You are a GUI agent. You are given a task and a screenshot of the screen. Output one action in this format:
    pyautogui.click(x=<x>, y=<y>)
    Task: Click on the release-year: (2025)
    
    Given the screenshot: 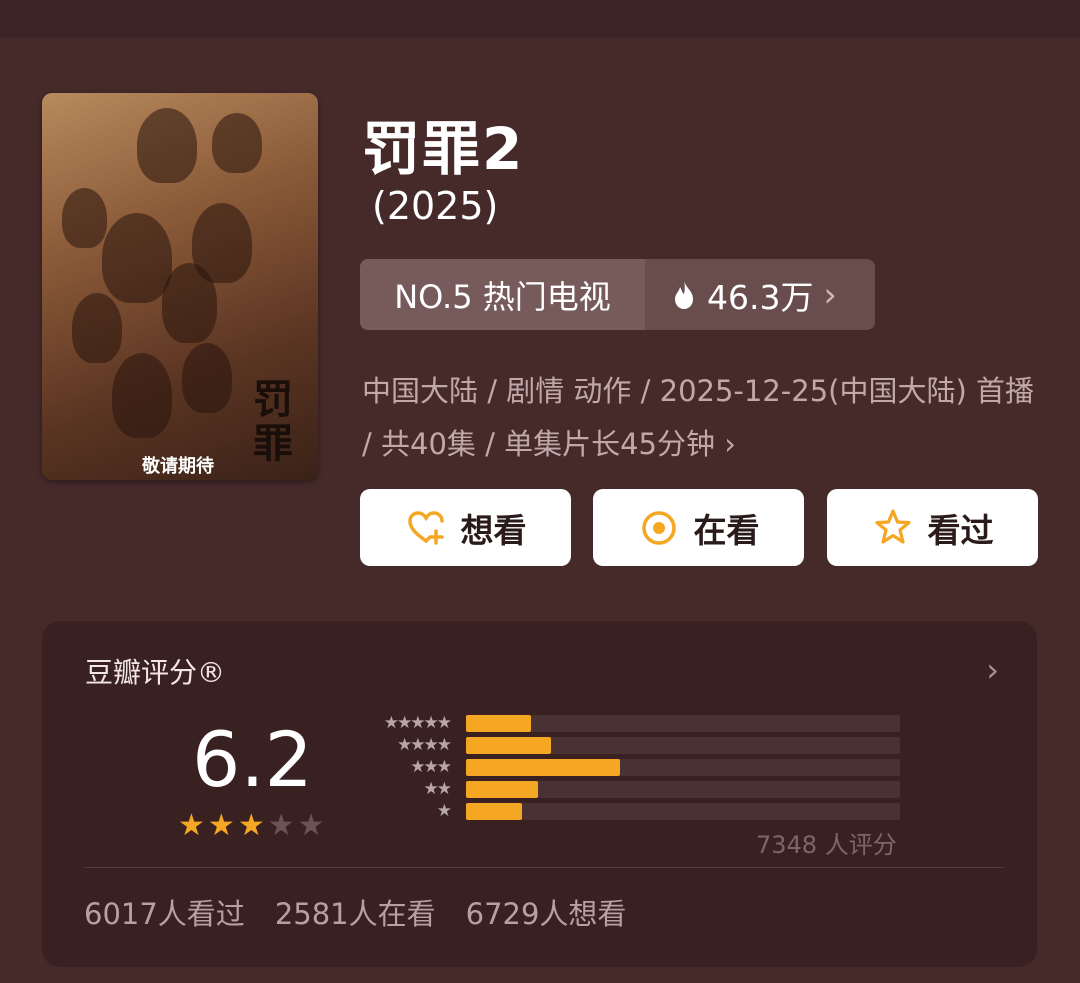 What is the action you would take?
    pyautogui.click(x=435, y=206)
    